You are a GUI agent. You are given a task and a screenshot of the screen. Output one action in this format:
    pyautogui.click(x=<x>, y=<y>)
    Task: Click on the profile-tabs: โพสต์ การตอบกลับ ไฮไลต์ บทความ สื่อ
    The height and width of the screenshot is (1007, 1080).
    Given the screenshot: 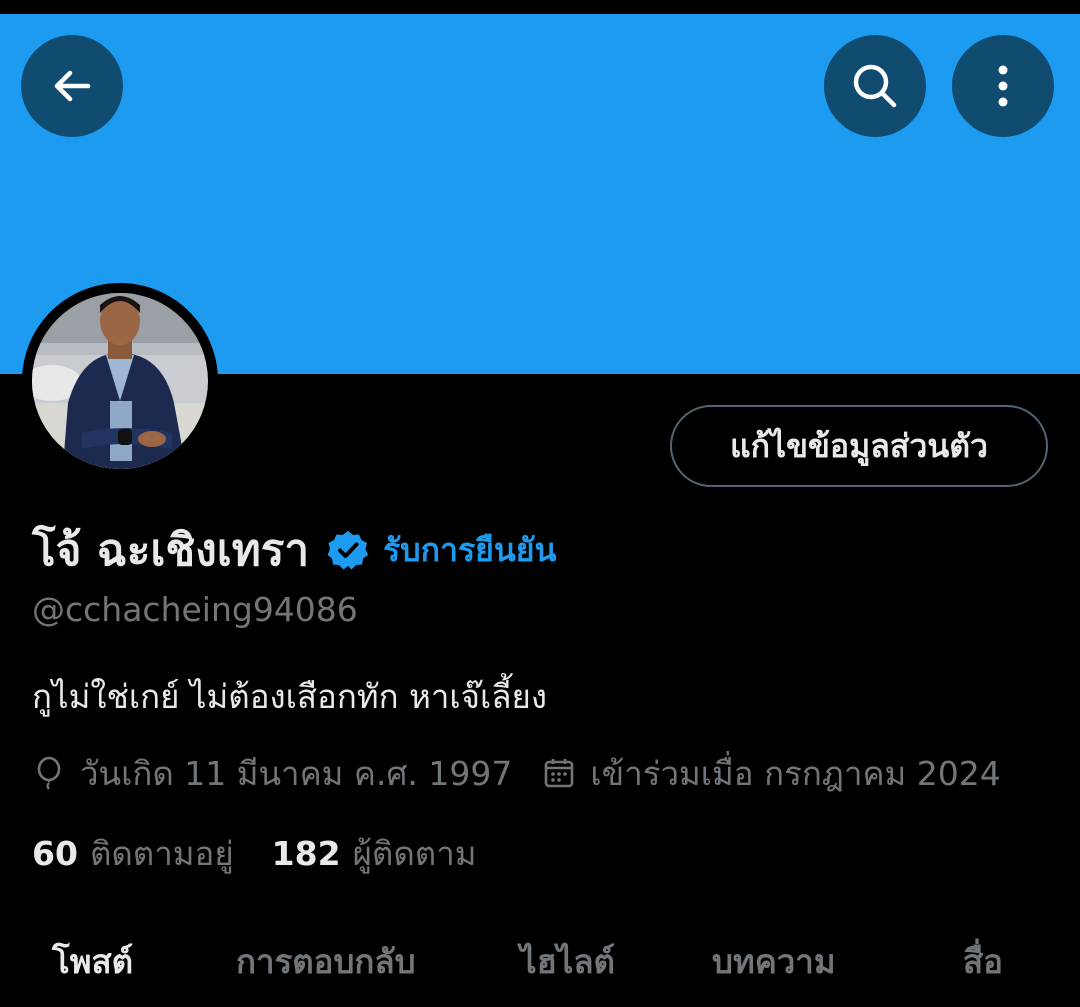 What is the action you would take?
    pyautogui.click(x=540, y=971)
    